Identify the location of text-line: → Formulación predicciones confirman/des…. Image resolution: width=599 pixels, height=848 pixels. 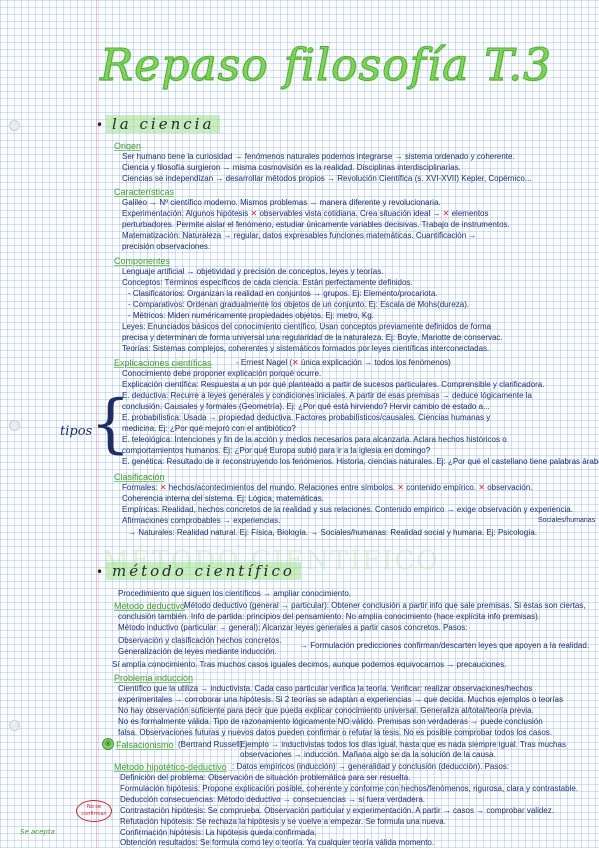
(445, 645).